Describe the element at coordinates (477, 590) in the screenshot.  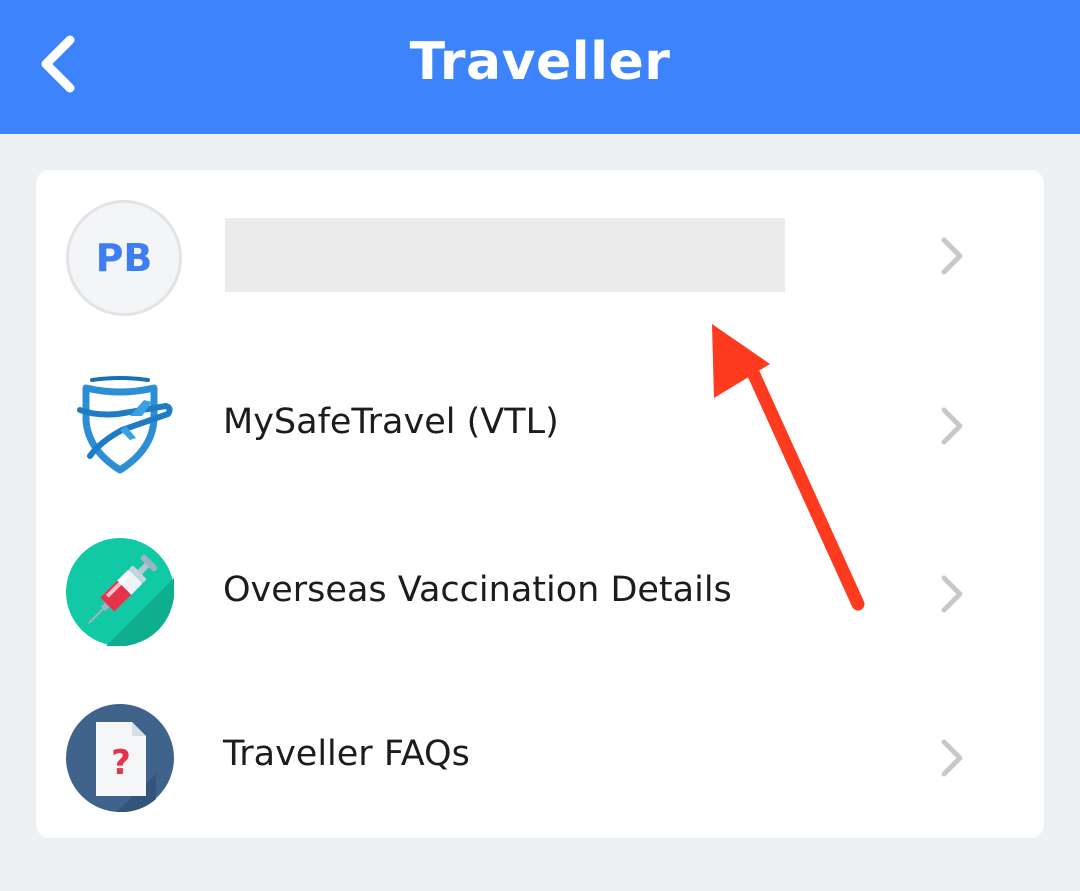
I see `menu-item-label: Overseas Vaccination Details` at that location.